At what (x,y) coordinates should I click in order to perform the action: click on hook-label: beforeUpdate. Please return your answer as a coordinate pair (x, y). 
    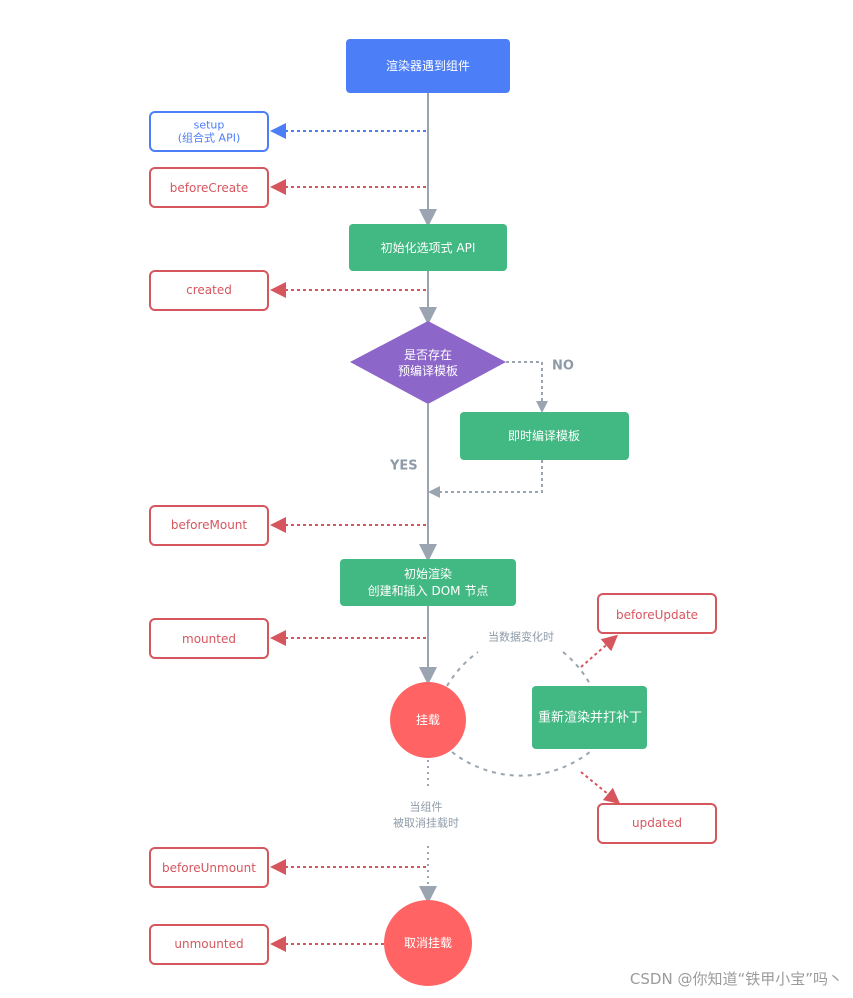
    Looking at the image, I should click on (657, 615).